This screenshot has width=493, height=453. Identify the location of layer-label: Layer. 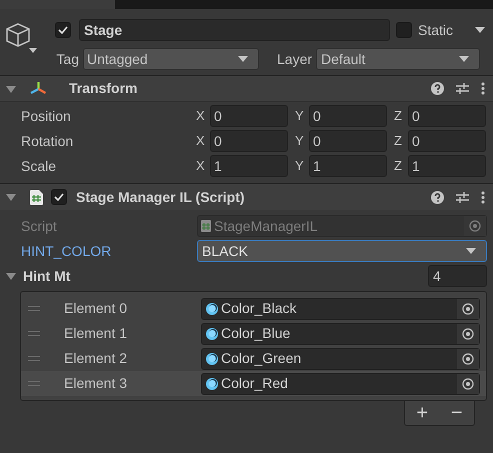
(294, 59).